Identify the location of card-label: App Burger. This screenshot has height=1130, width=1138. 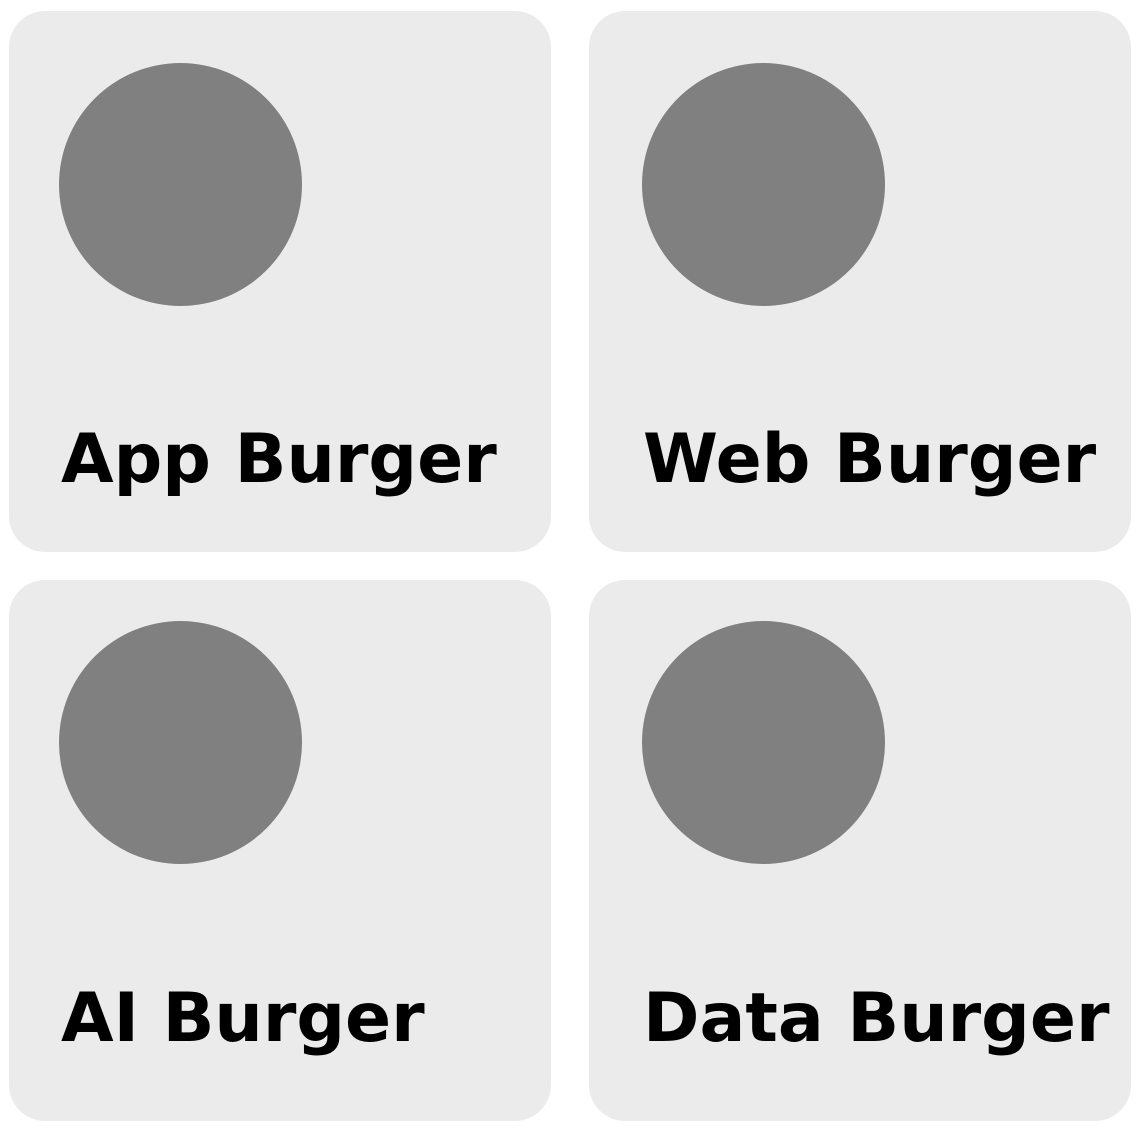
(279, 459).